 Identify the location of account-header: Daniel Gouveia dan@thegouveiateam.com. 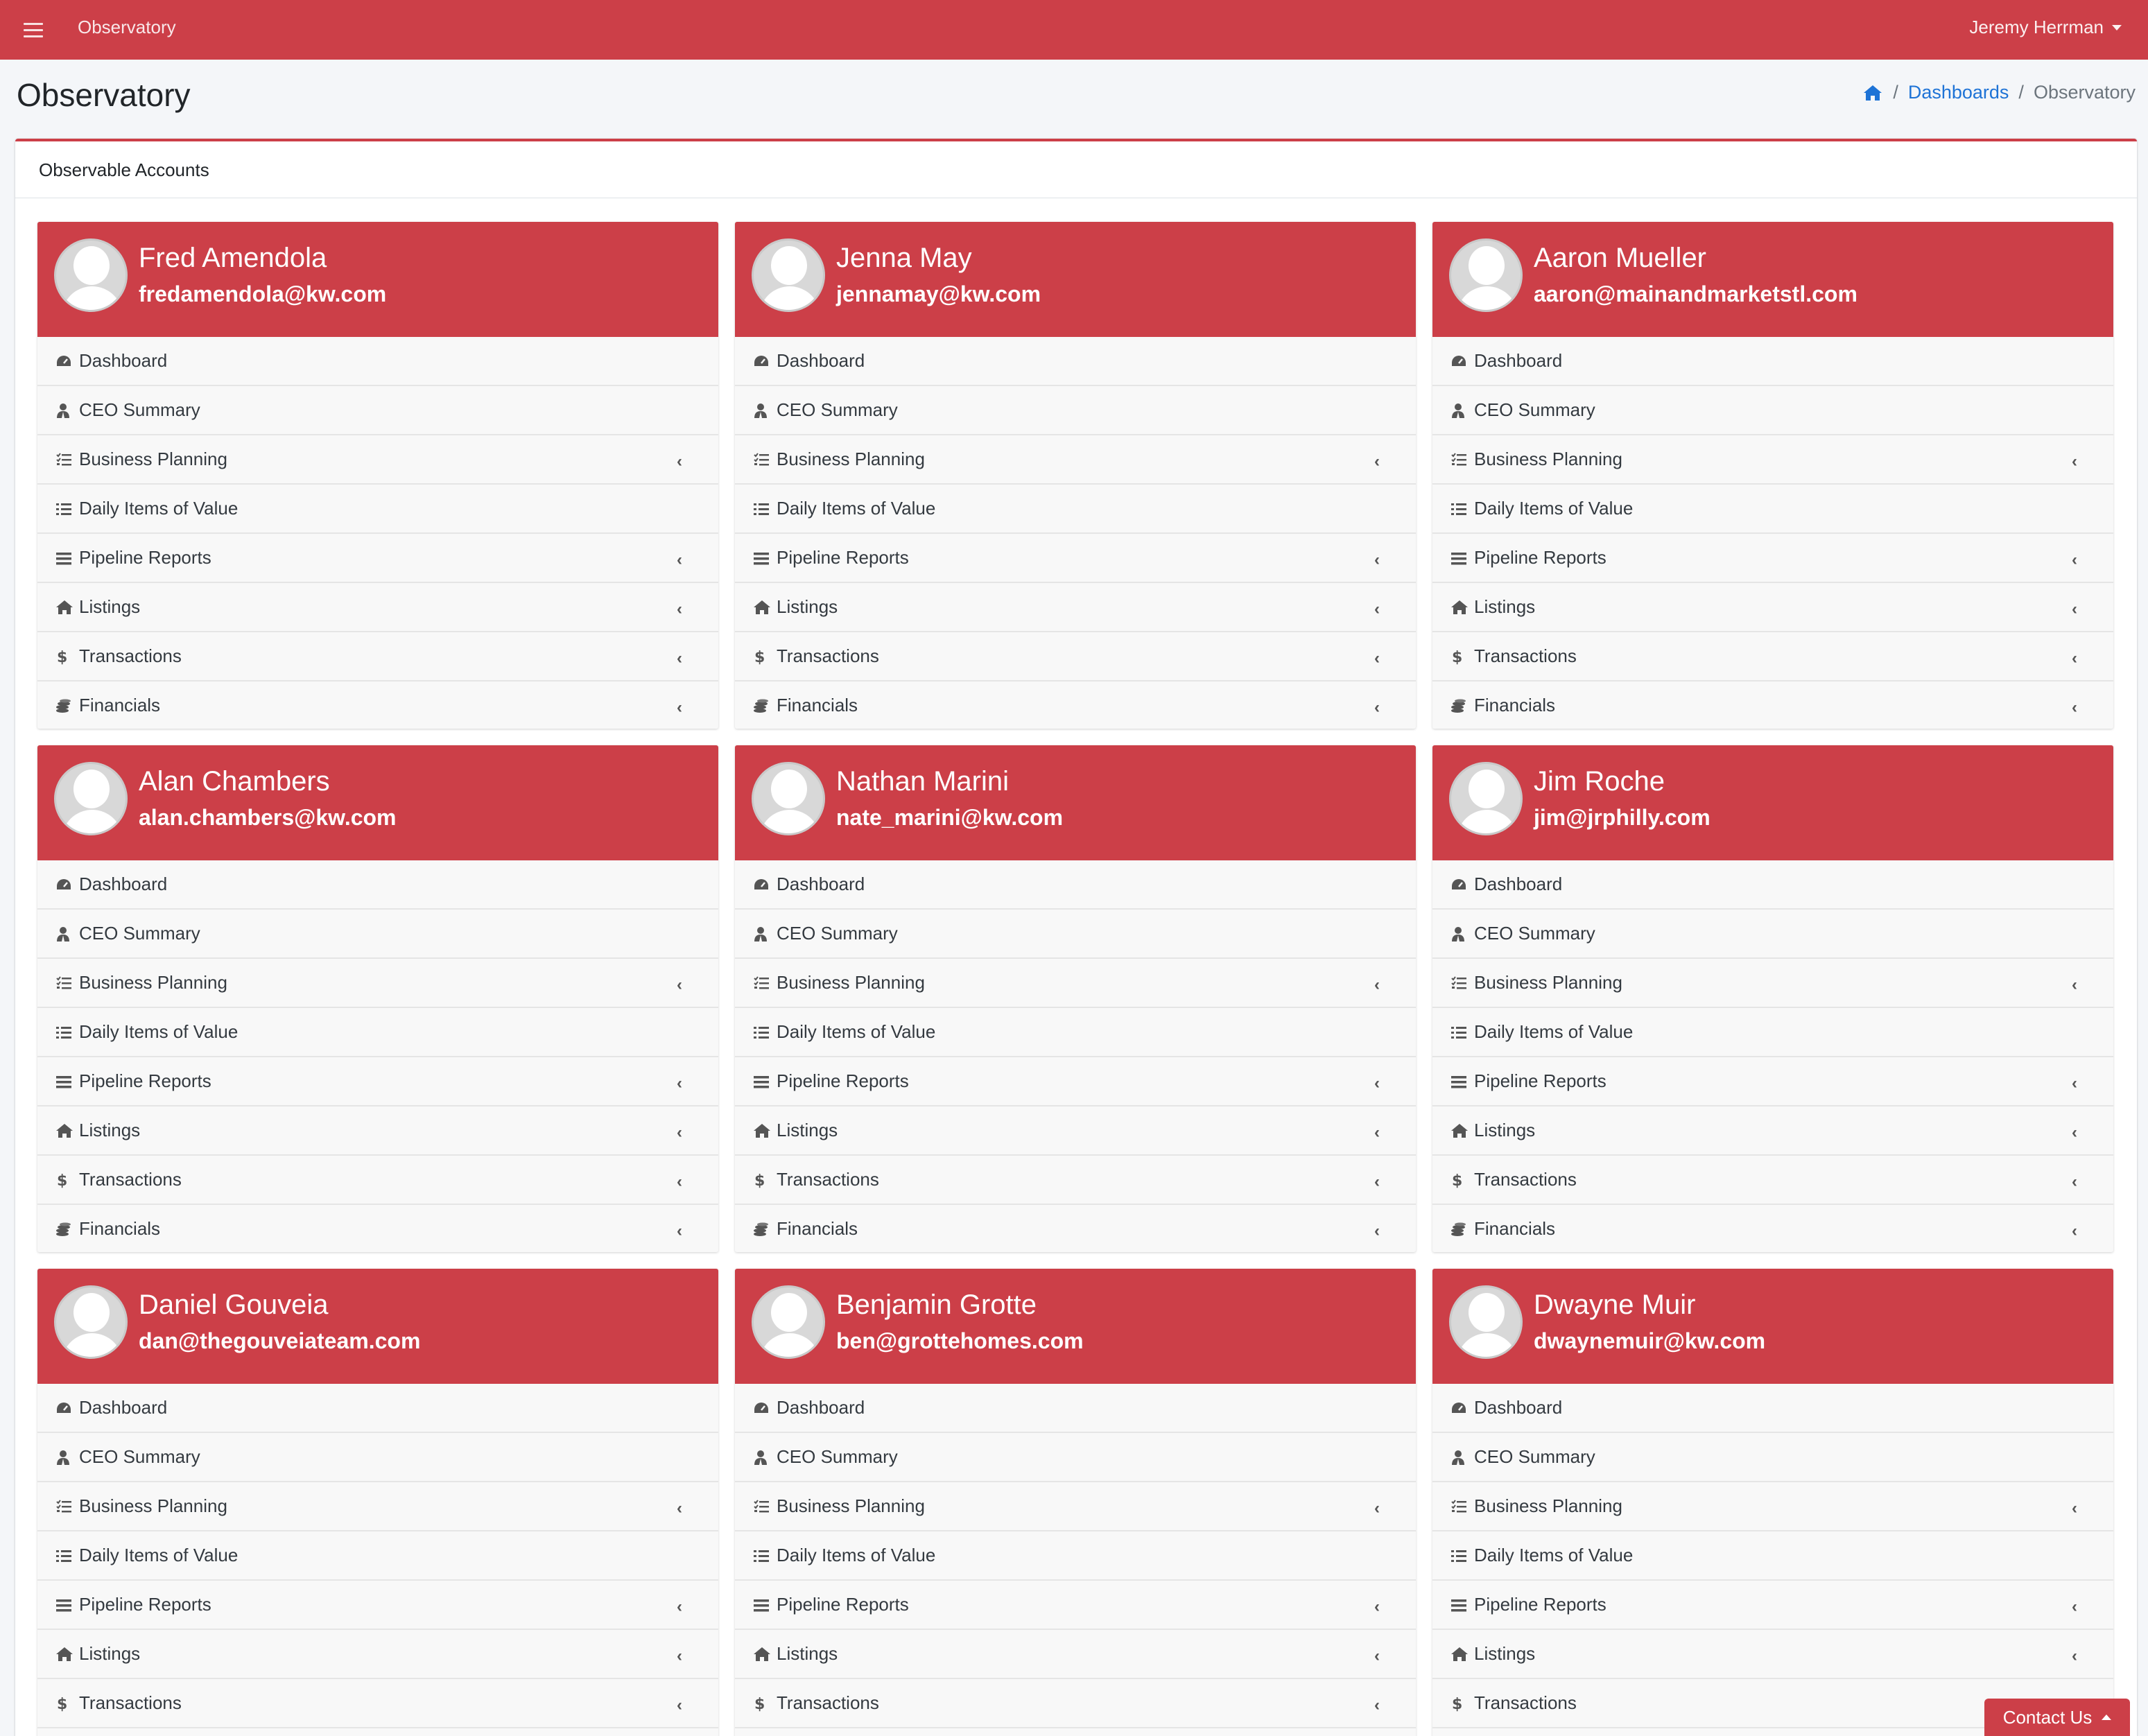
(377, 1327).